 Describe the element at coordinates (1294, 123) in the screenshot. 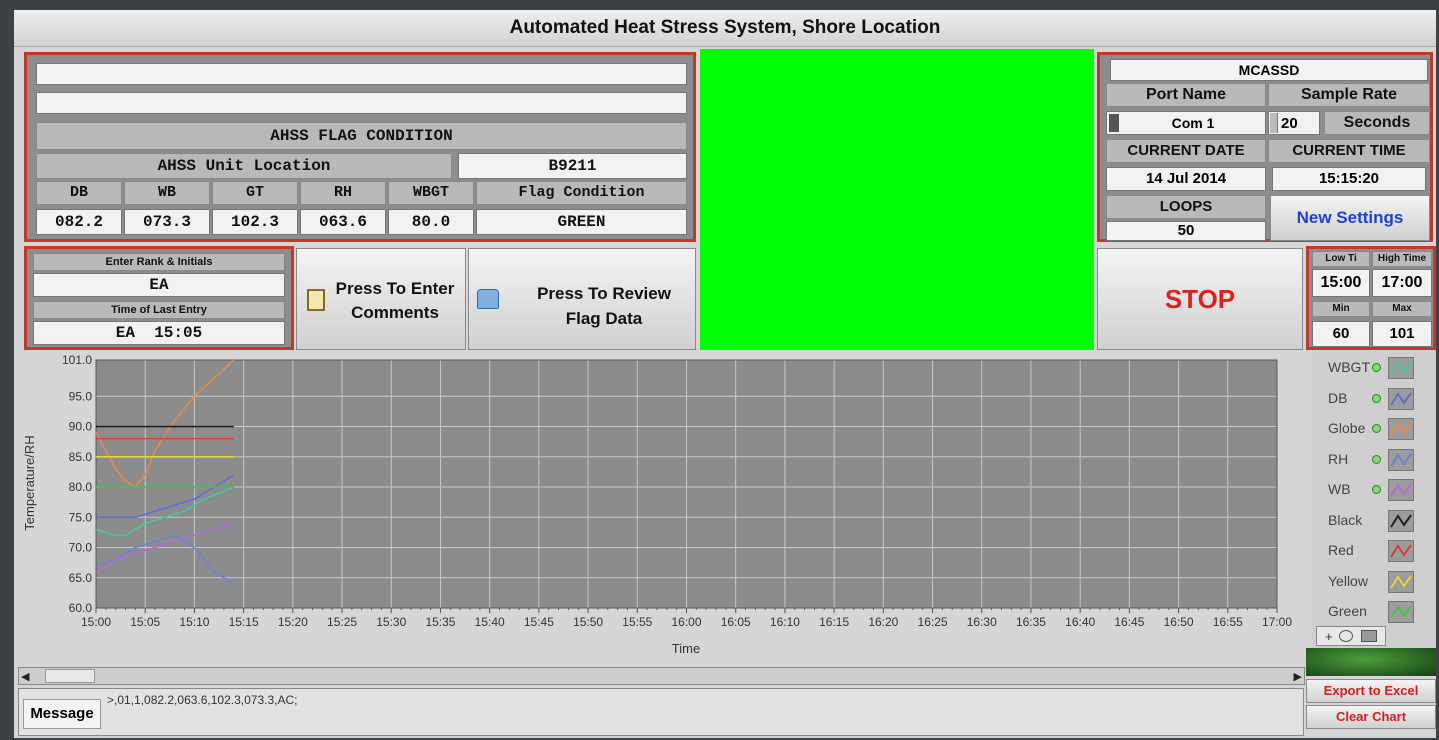

I see `sample-rate-stepper: 20` at that location.